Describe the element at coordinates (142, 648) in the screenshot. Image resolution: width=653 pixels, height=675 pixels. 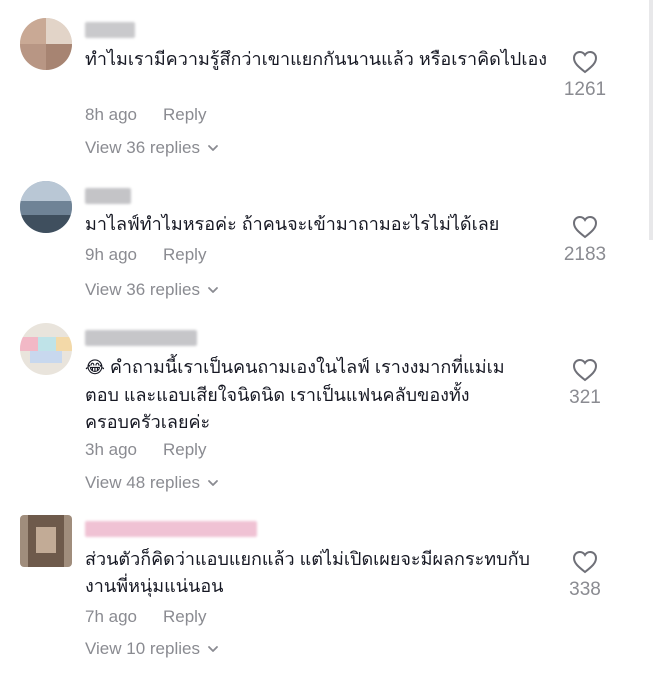
I see `view-replies-label: View 10 replies` at that location.